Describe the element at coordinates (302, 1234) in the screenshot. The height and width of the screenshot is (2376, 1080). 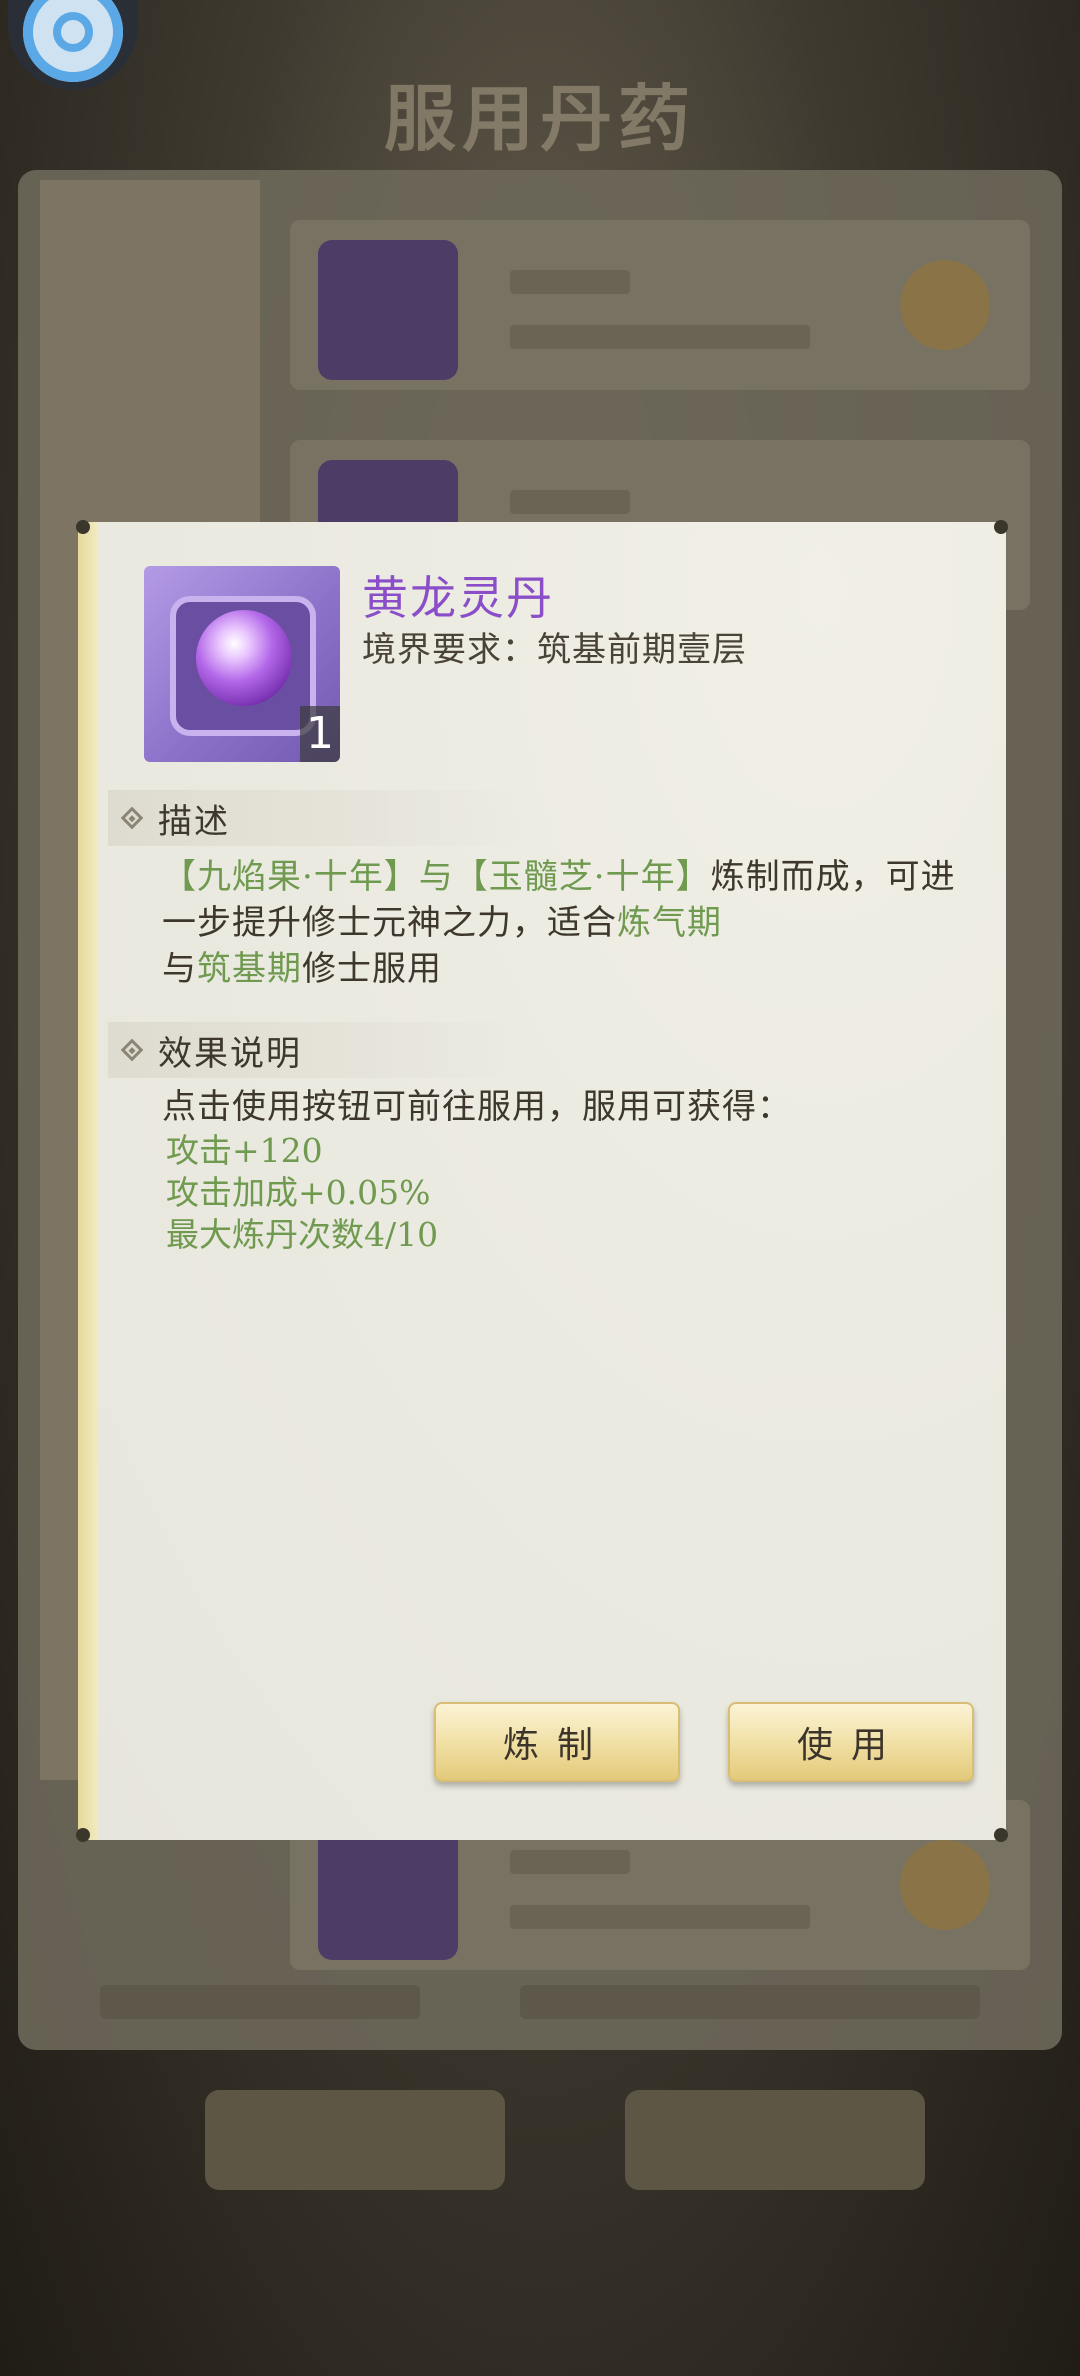
I see `effect-line: 最大炼丹次数4/10` at that location.